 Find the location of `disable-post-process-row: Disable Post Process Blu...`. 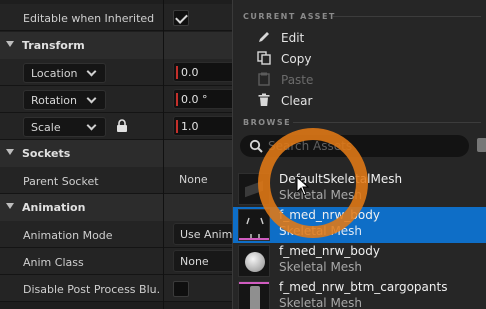

disable-post-process-row: Disable Post Process Blu... is located at coordinates (116, 288).